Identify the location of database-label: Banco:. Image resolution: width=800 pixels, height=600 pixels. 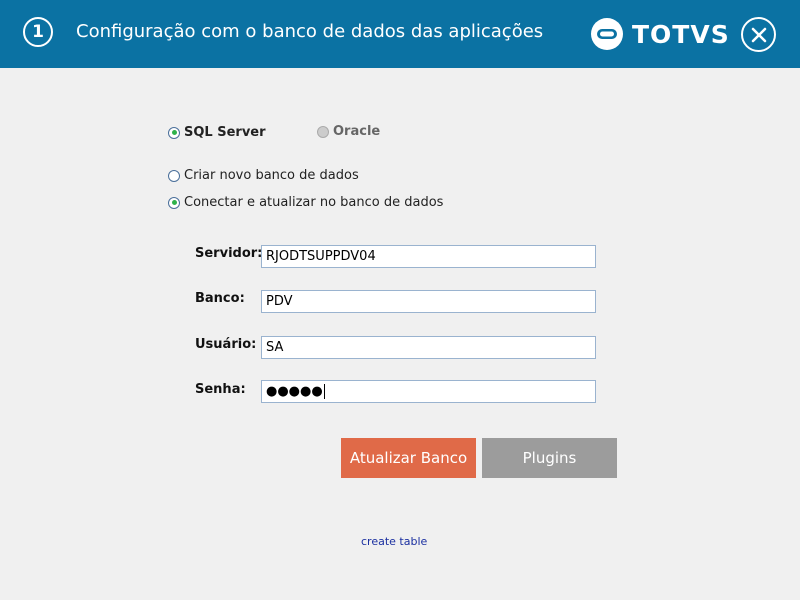
(220, 298).